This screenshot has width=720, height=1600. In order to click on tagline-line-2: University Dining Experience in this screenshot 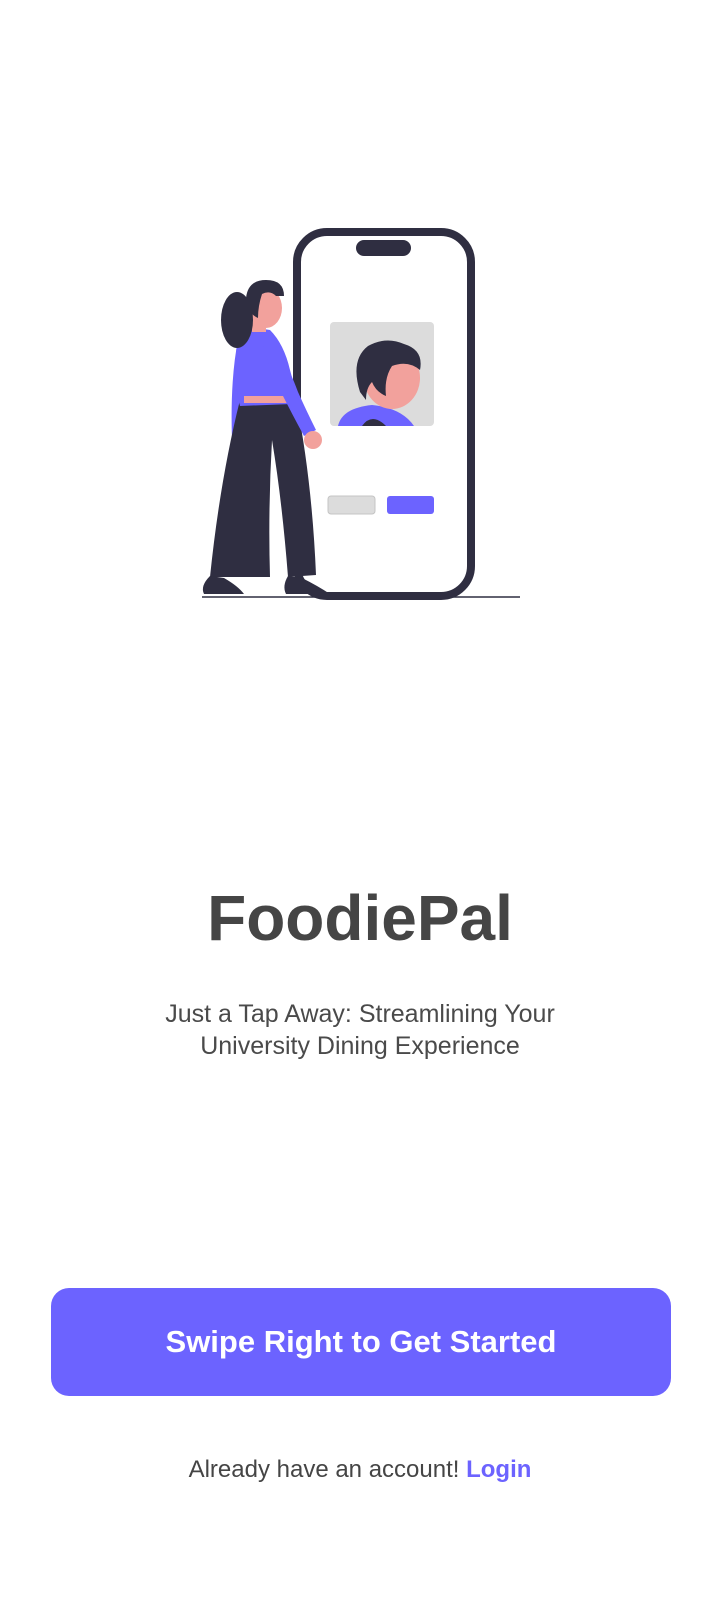, I will do `click(360, 1046)`.